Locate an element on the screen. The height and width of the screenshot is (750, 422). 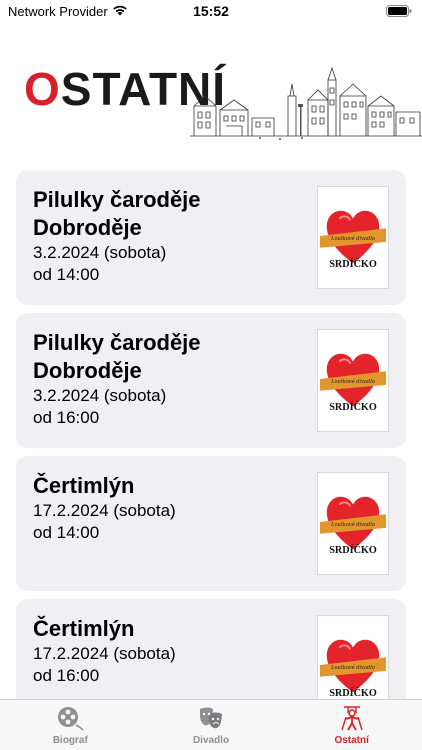
town-square-illustration is located at coordinates (306, 103).